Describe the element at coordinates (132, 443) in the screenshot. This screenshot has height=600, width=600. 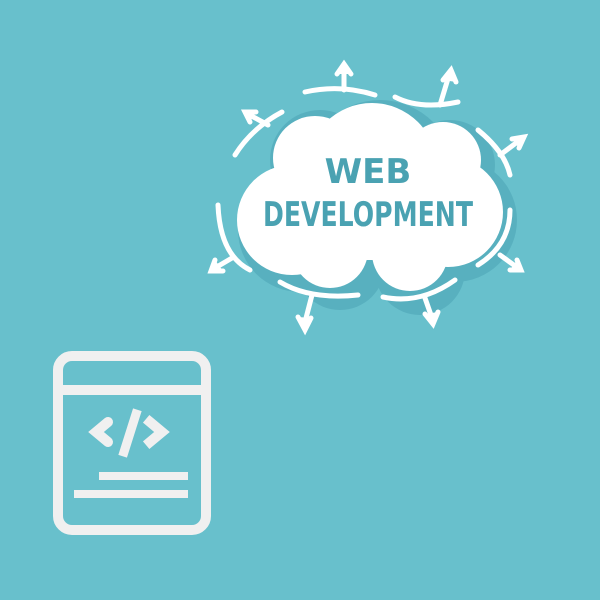
I see `code-window-icon` at that location.